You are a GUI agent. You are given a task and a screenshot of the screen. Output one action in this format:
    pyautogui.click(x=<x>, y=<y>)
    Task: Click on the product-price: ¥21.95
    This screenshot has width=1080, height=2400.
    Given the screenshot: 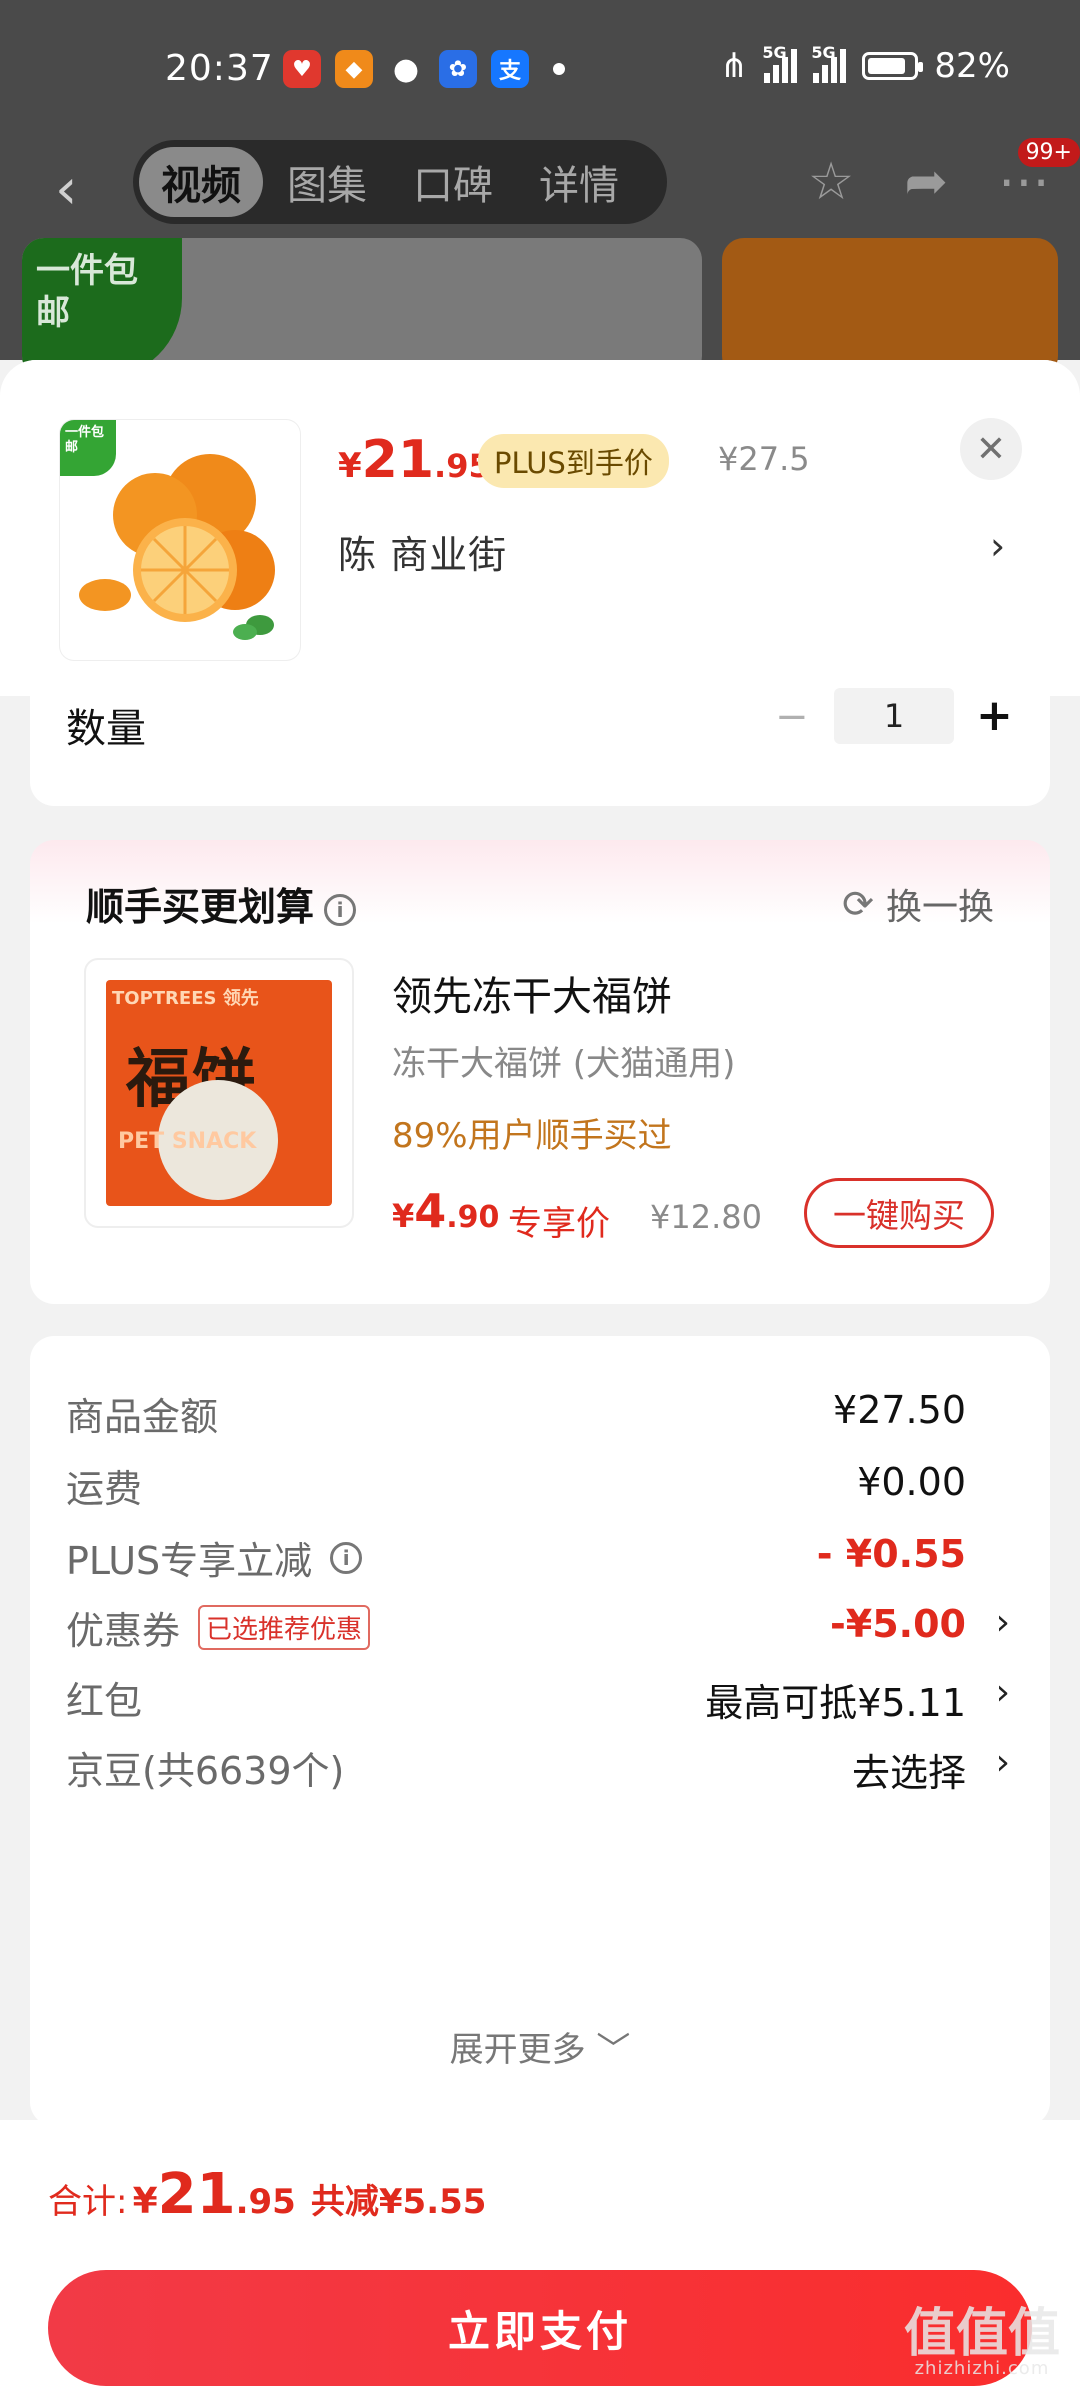 What is the action you would take?
    pyautogui.click(x=414, y=460)
    